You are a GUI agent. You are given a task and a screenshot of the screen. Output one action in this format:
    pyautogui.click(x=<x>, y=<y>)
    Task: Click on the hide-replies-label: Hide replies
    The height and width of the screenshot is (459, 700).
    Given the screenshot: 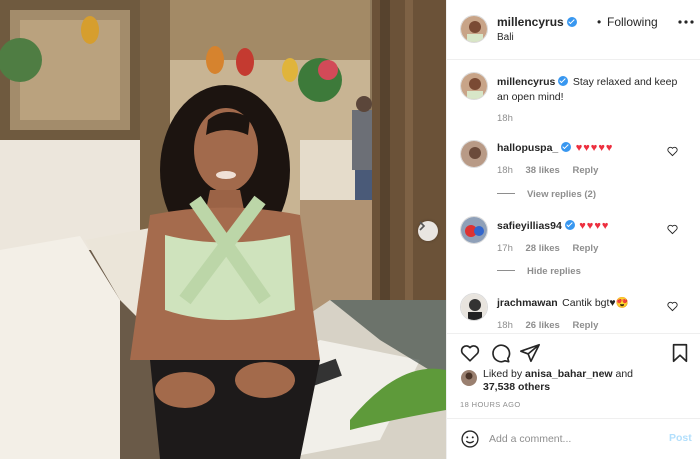 What is the action you would take?
    pyautogui.click(x=554, y=271)
    